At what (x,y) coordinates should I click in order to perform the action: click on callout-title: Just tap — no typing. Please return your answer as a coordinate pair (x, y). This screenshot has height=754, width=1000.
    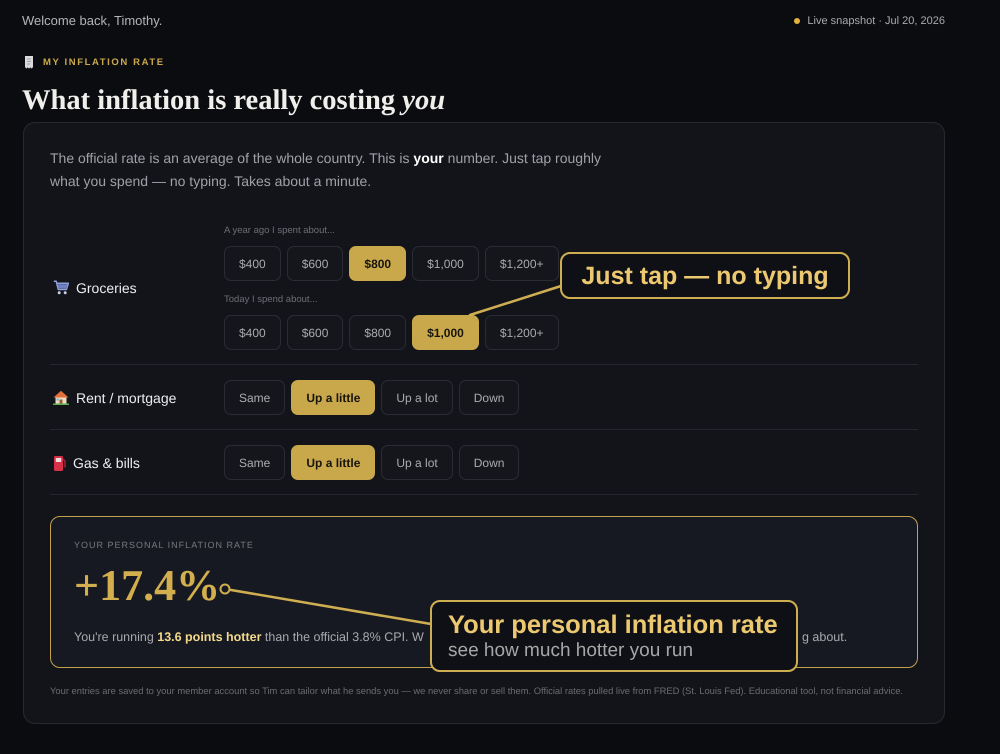
    Looking at the image, I should click on (705, 275).